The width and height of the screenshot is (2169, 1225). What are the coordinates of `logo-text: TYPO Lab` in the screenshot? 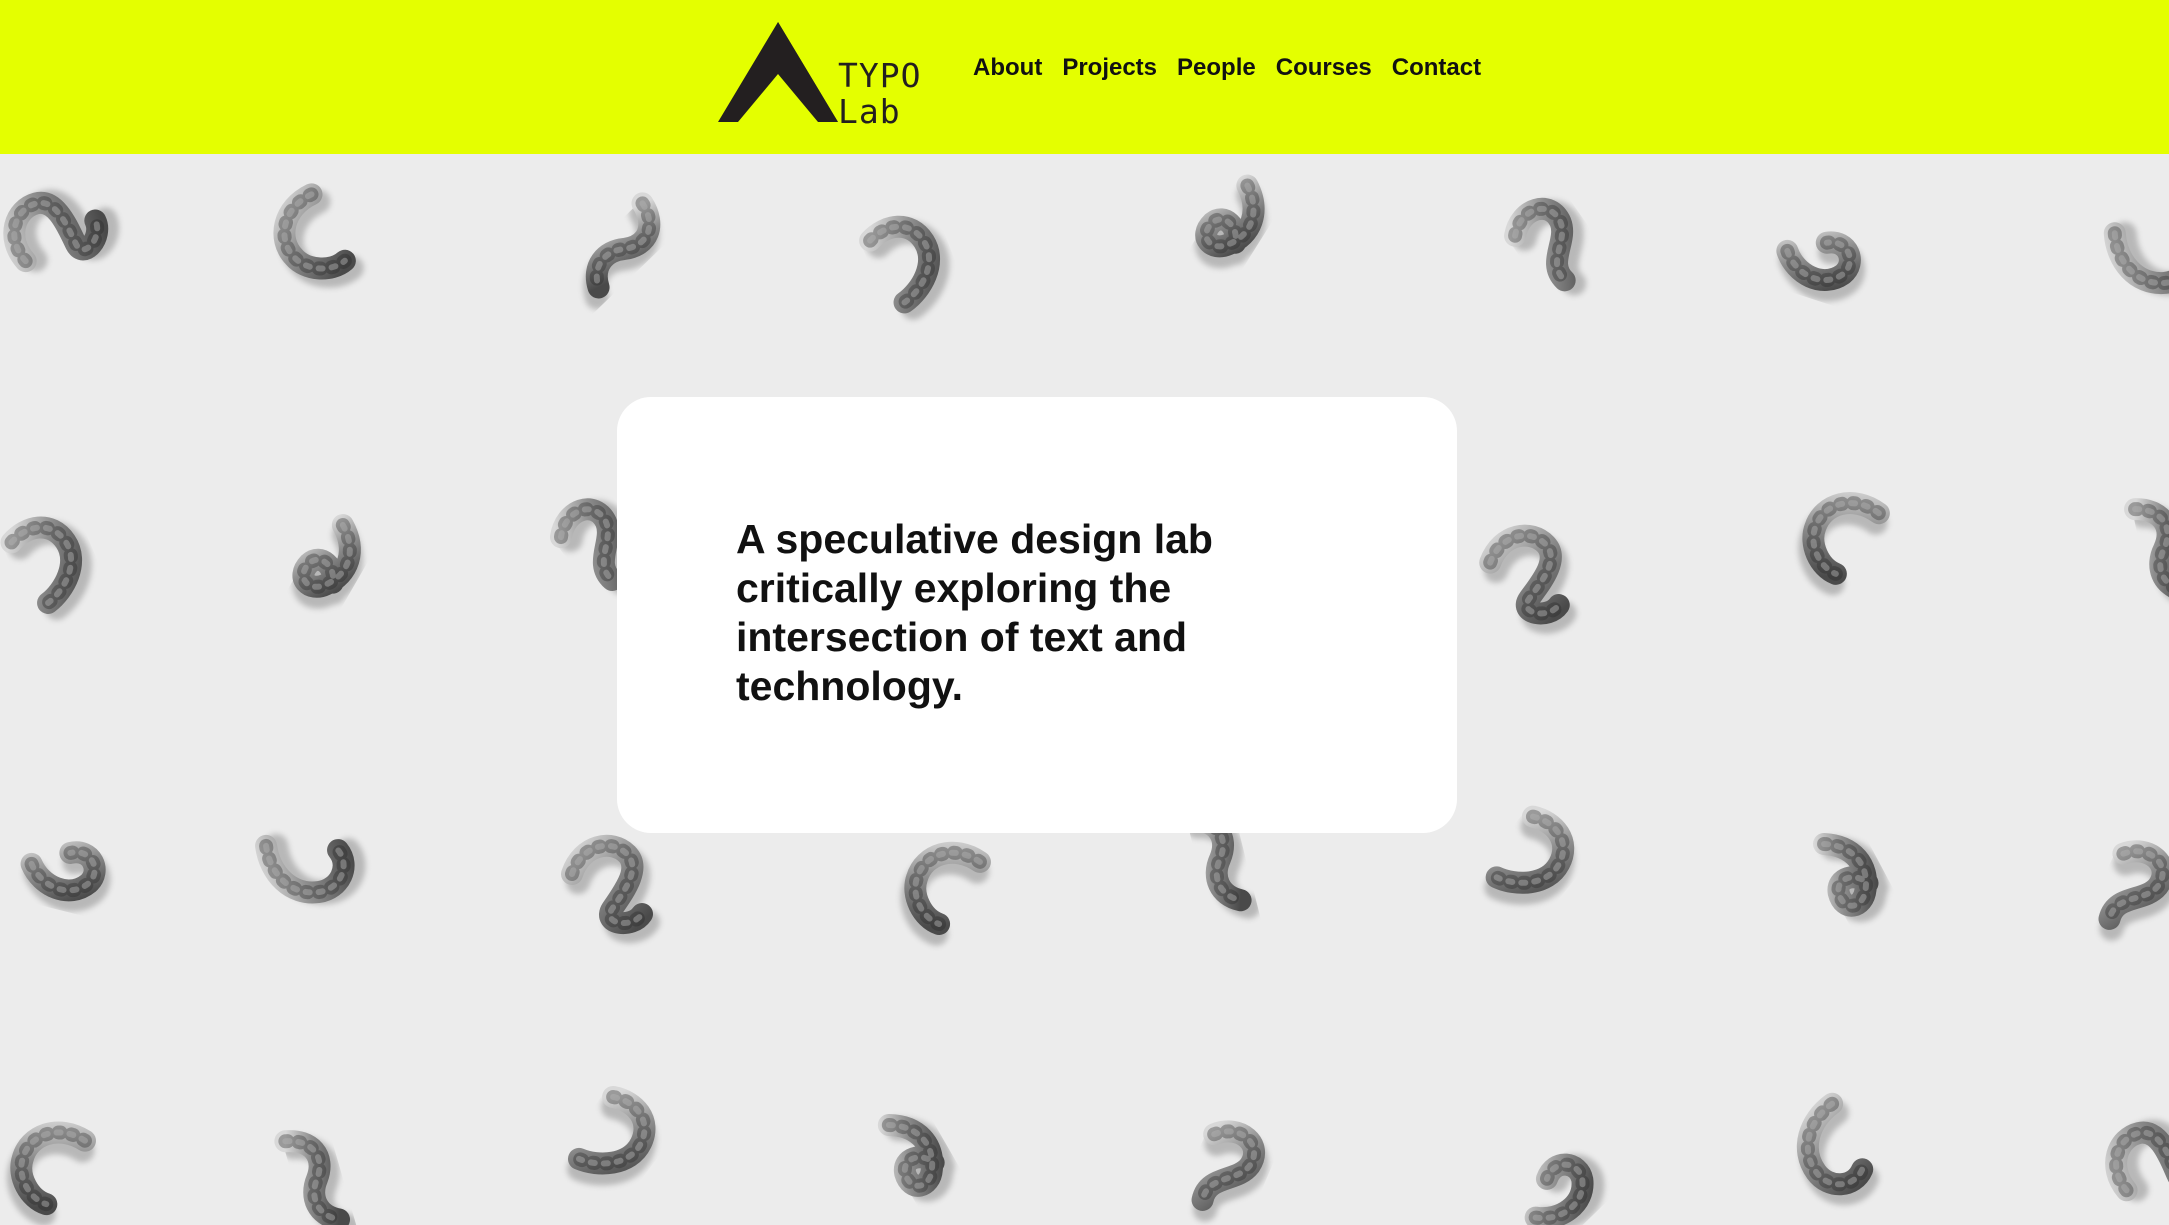 It's located at (879, 94).